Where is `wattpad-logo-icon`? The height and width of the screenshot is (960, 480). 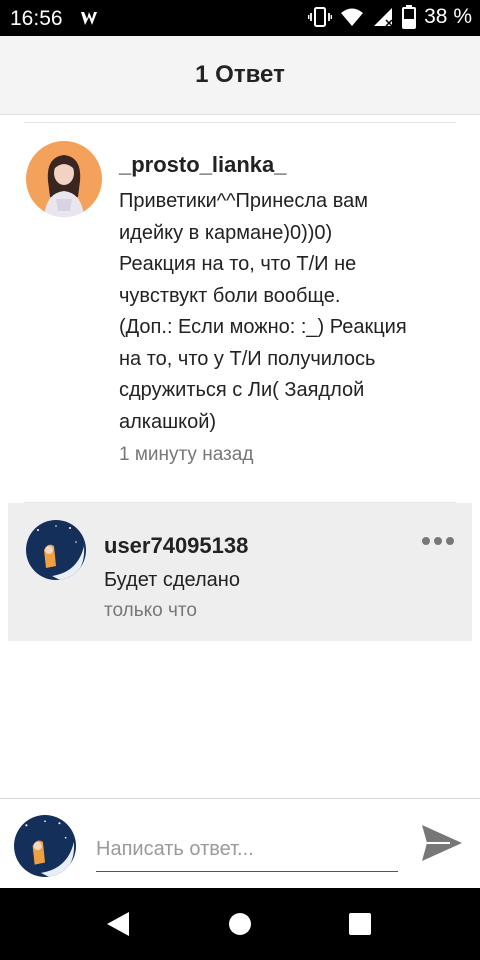 wattpad-logo-icon is located at coordinates (92, 20).